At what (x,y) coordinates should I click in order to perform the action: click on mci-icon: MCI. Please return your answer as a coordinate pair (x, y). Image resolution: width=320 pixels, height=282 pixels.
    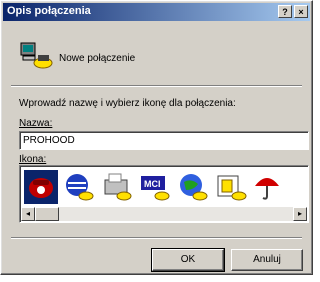
    Looking at the image, I should click on (155, 187).